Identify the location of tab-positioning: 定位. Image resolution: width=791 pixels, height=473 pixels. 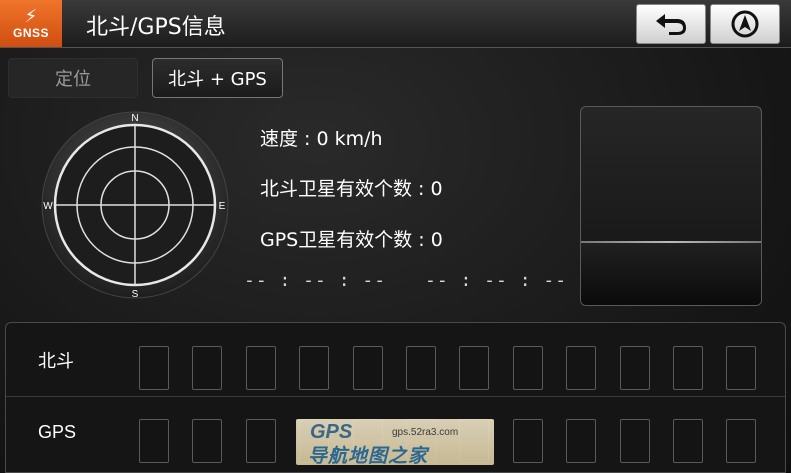
(73, 78).